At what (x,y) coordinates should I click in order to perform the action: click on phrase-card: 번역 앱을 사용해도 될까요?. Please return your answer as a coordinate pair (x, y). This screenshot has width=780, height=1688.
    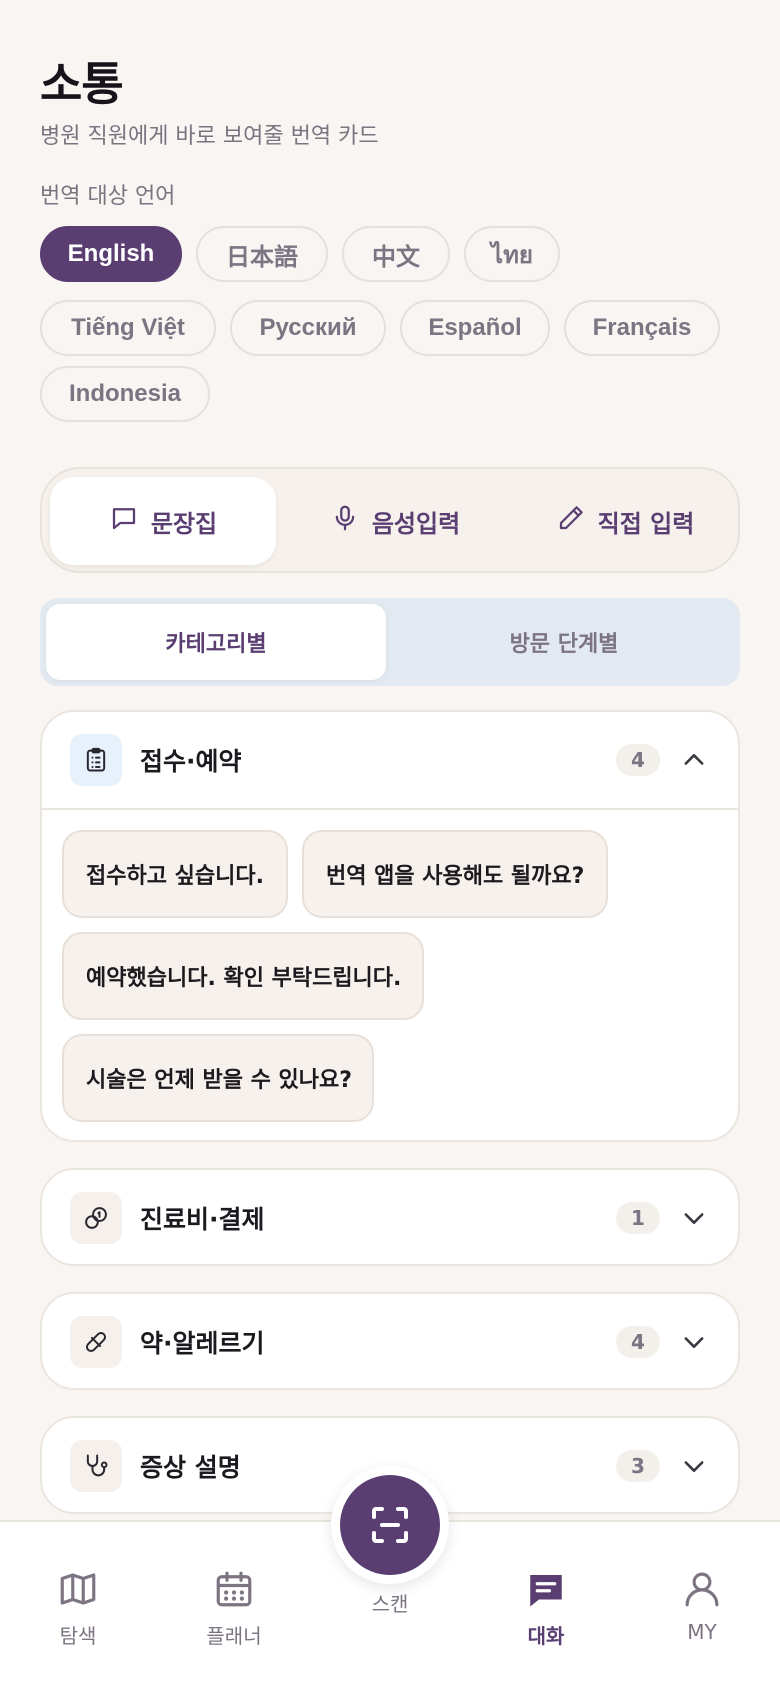
    Looking at the image, I should click on (455, 874).